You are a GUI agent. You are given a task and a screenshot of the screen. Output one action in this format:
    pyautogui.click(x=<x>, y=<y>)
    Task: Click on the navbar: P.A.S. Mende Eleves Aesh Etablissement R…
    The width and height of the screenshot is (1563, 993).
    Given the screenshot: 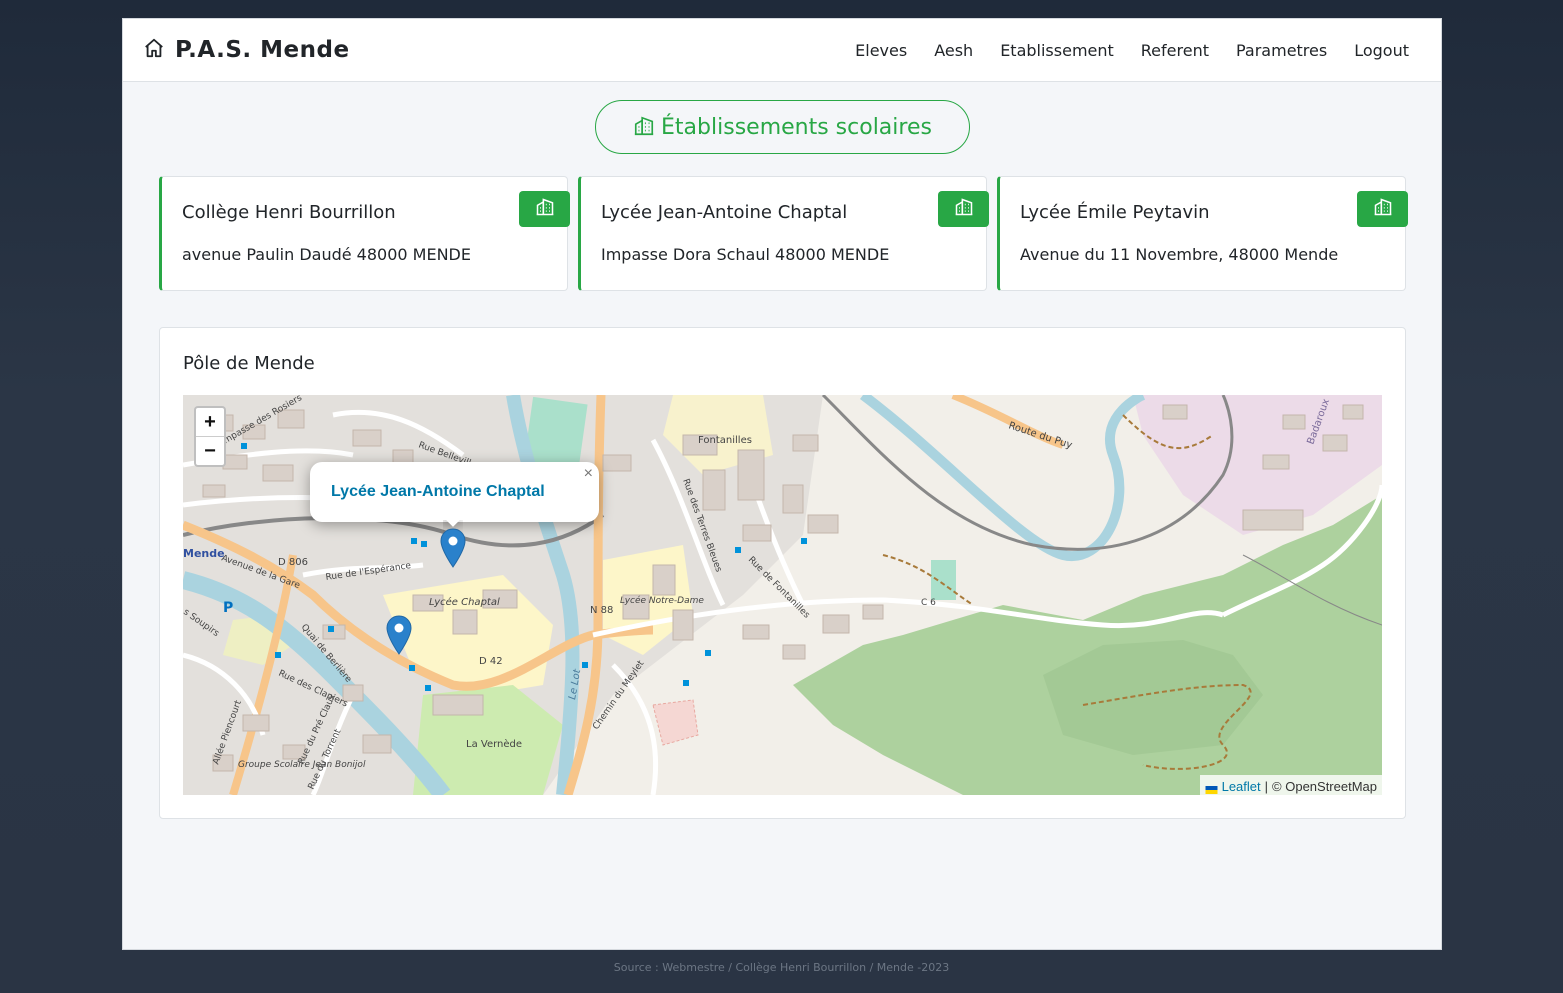 What is the action you would take?
    pyautogui.click(x=782, y=50)
    